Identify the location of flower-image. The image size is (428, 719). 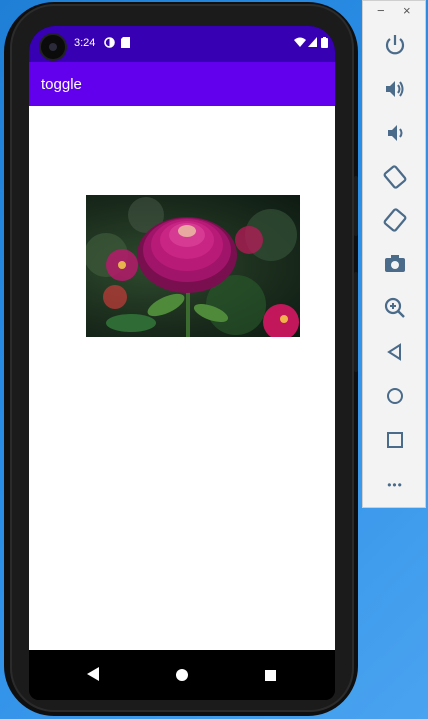
(193, 266).